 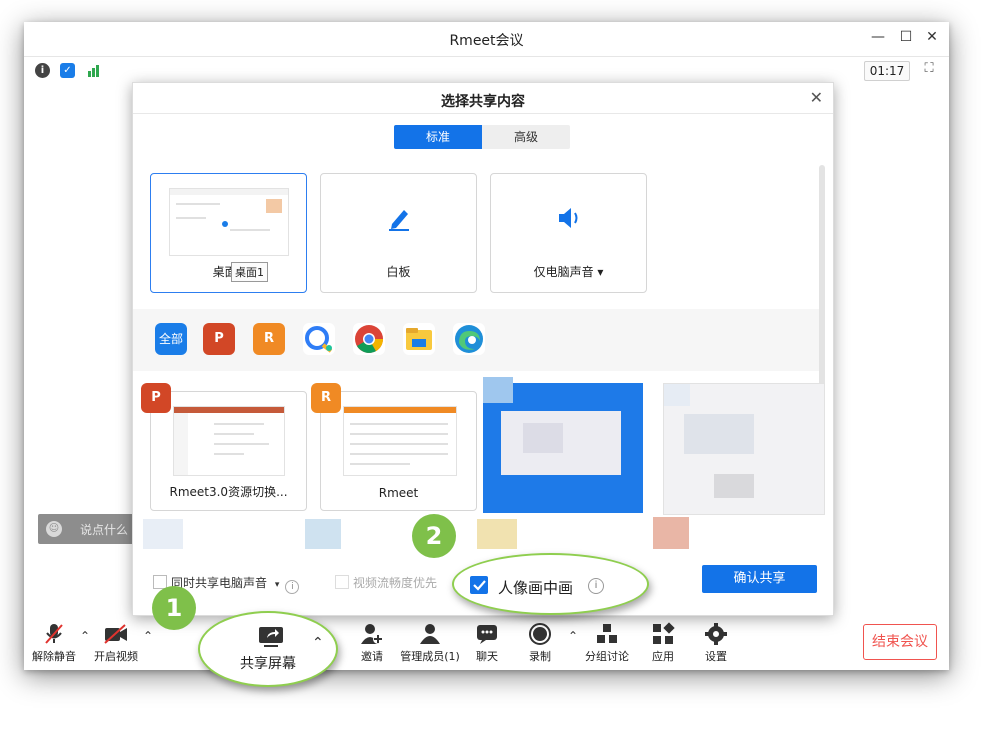 What do you see at coordinates (400, 441) in the screenshot?
I see `rmeet-window-thumbnail` at bounding box center [400, 441].